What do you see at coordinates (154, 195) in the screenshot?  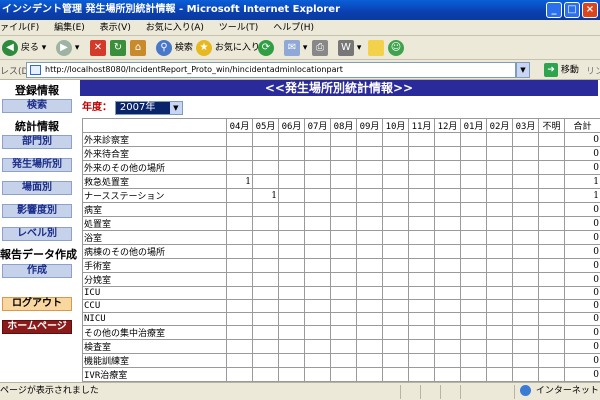 I see `location-name-cell: ナースステーション` at bounding box center [154, 195].